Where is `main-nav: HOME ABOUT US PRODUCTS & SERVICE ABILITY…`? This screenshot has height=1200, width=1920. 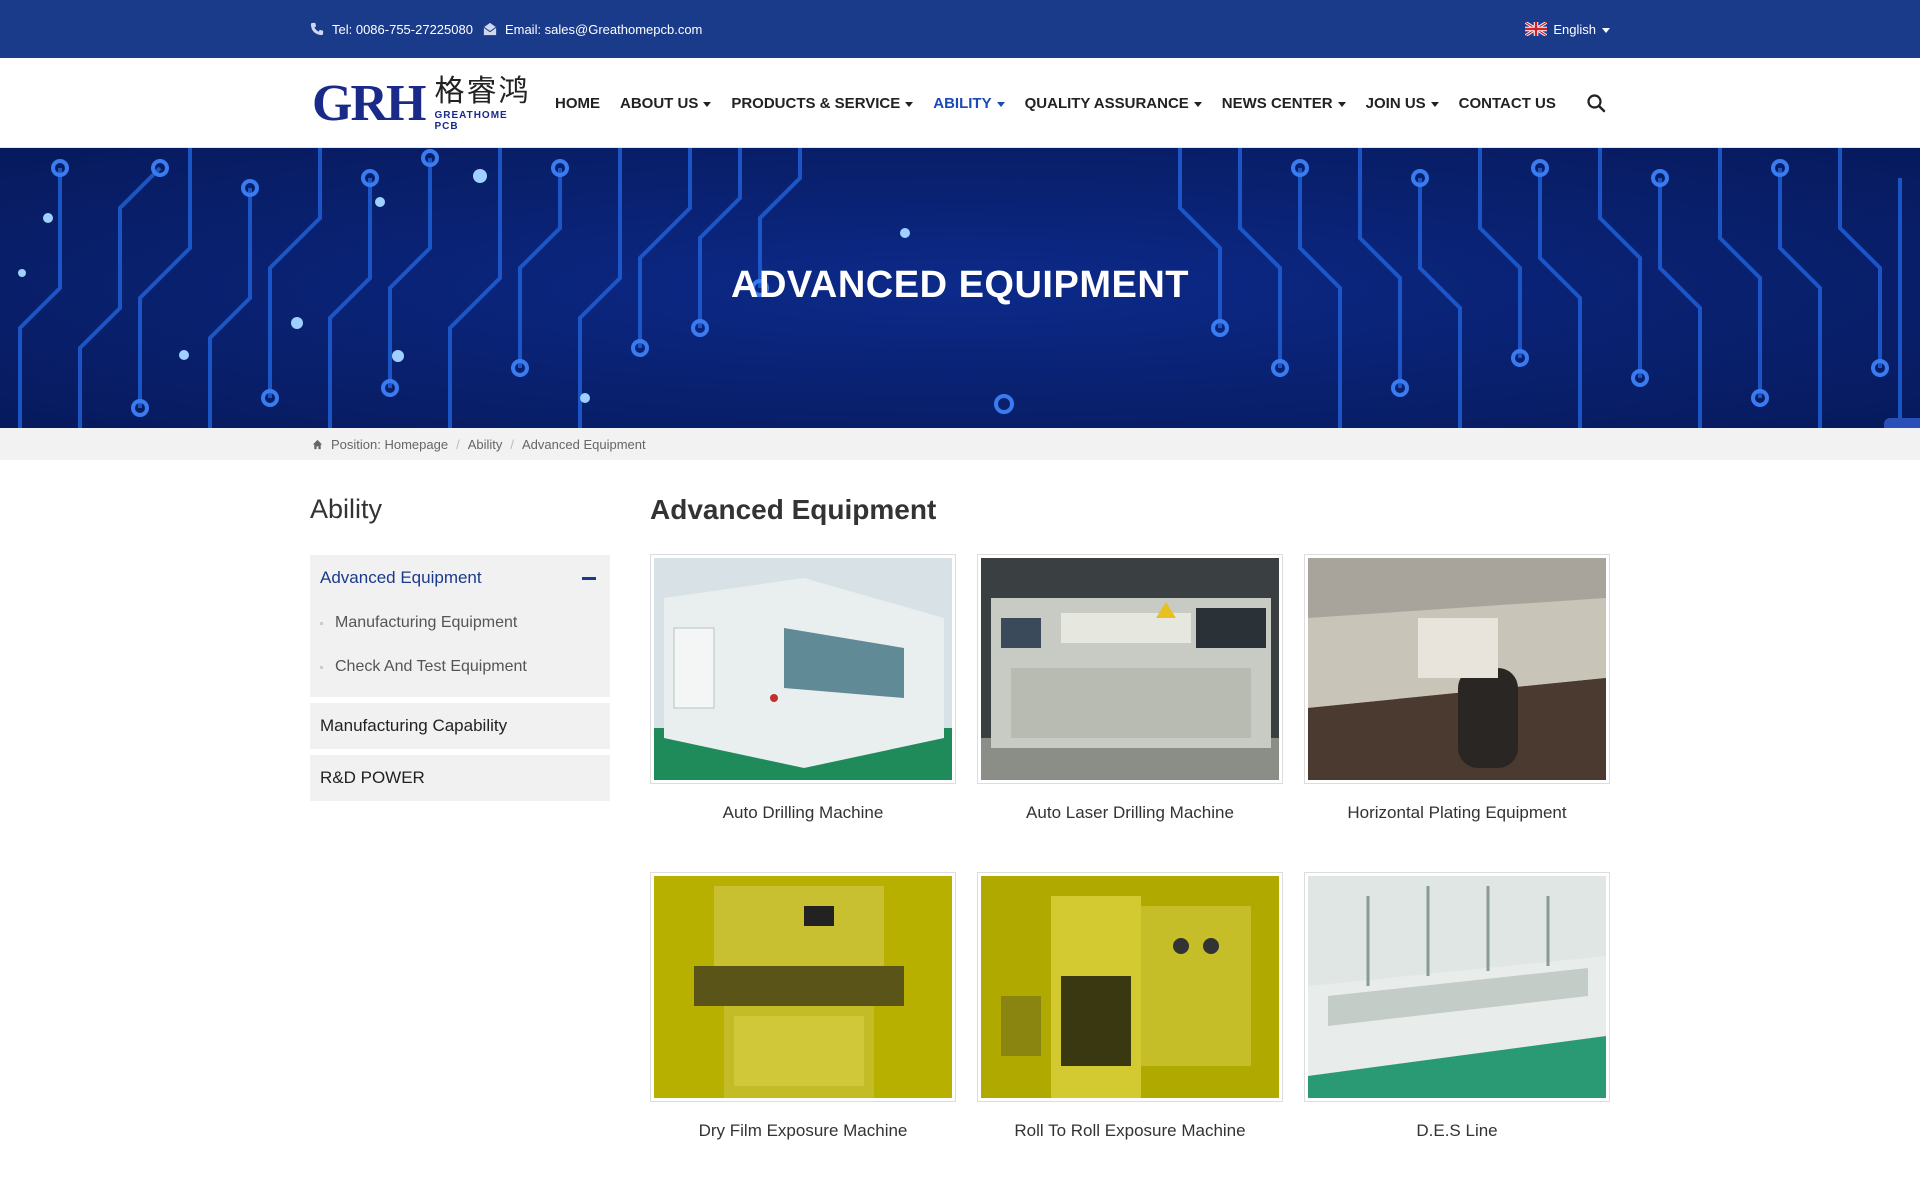 main-nav: HOME ABOUT US PRODUCTS & SERVICE ABILITY… is located at coordinates (1055, 103).